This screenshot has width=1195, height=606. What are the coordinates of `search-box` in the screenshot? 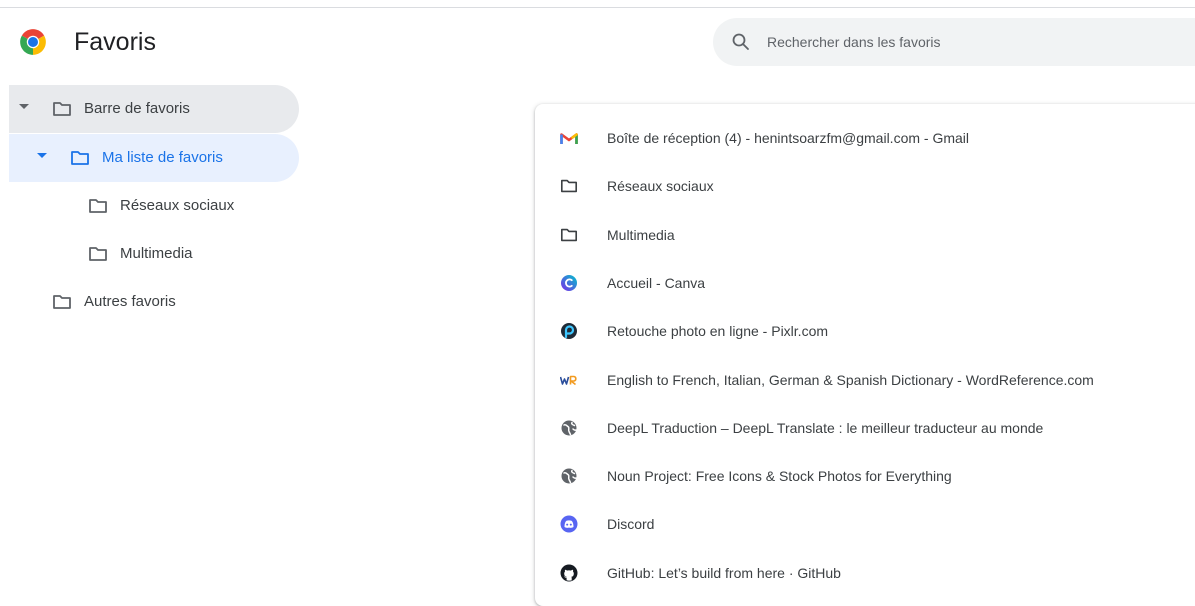 It's located at (954, 42).